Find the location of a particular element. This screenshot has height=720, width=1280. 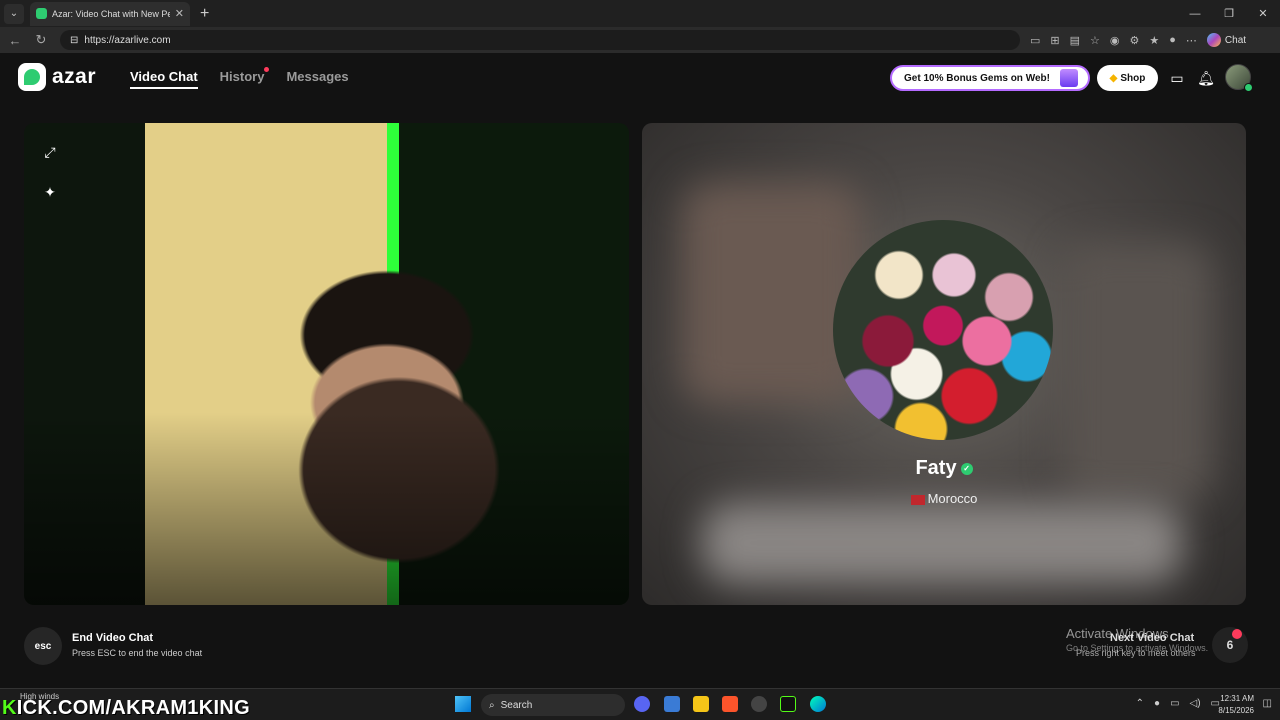

nav-history: History is located at coordinates (244, 78).